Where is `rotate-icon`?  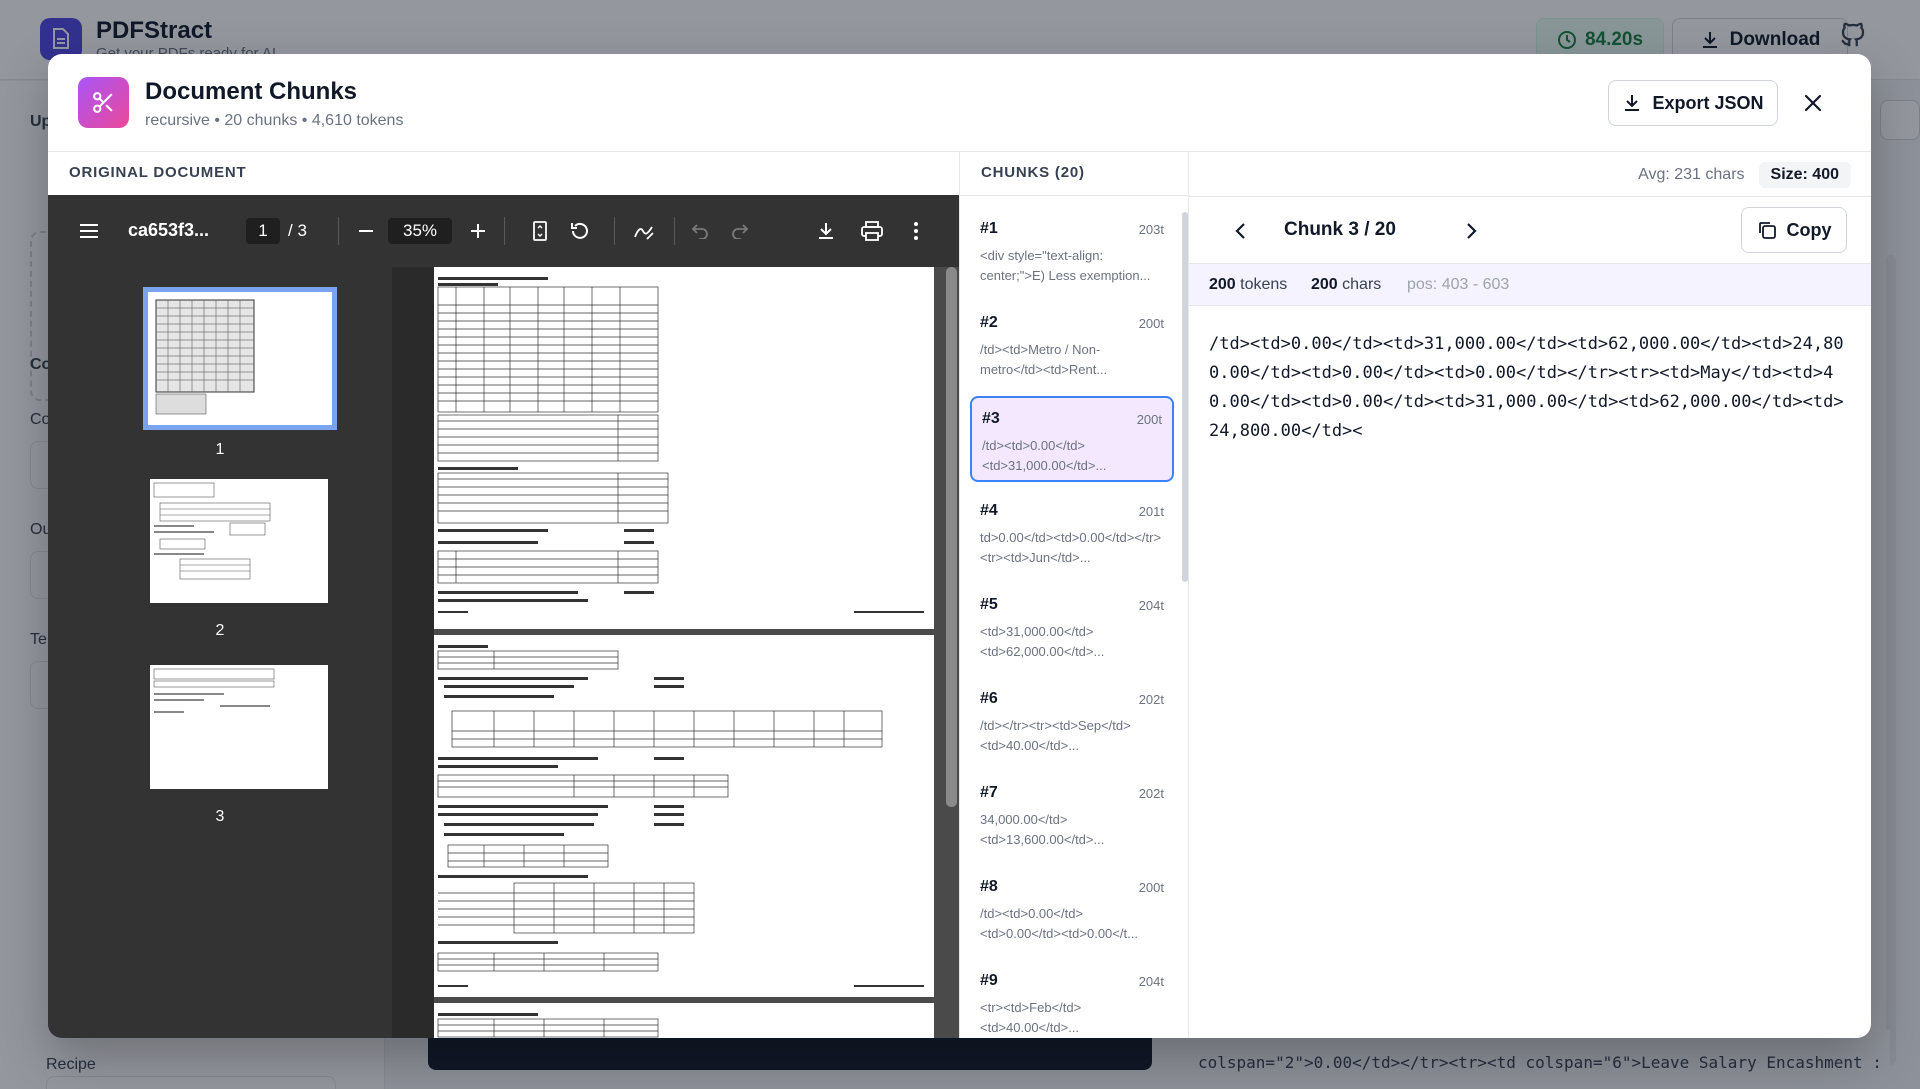
rotate-icon is located at coordinates (580, 231).